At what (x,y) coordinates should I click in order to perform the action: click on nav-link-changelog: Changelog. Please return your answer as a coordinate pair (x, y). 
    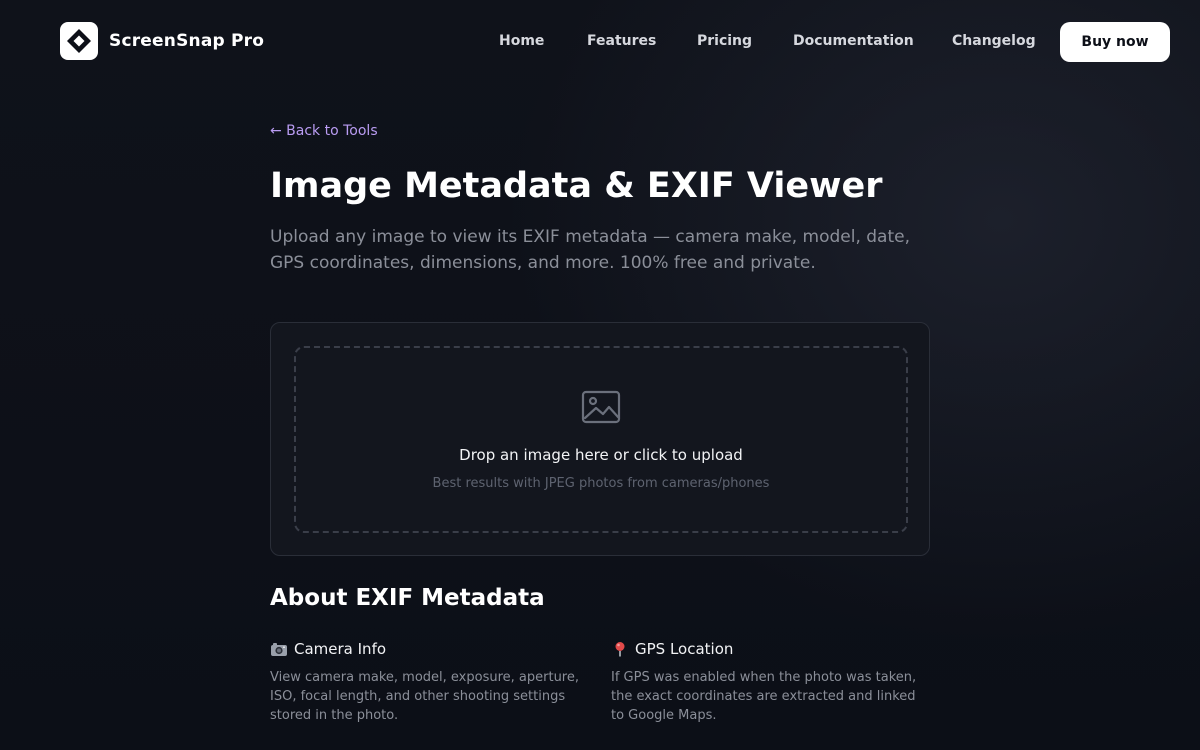
    Looking at the image, I should click on (994, 41).